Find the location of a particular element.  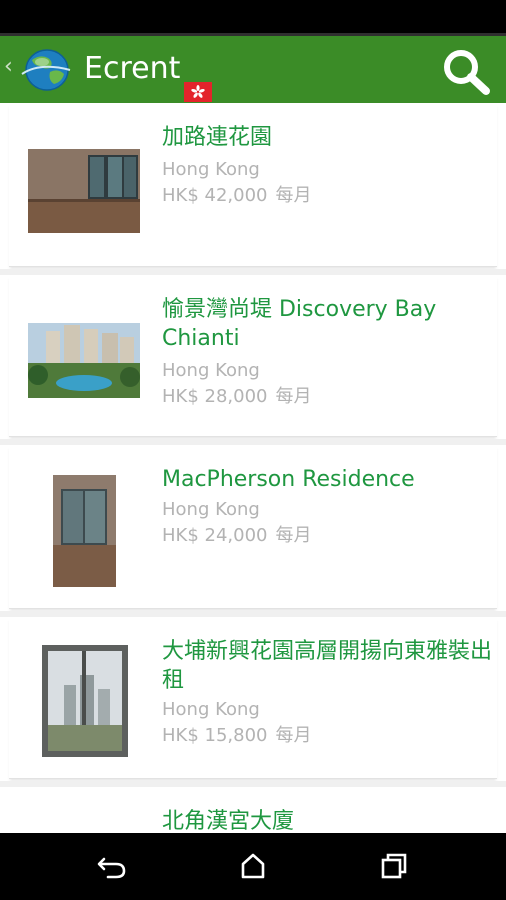

home-icon is located at coordinates (253, 866).